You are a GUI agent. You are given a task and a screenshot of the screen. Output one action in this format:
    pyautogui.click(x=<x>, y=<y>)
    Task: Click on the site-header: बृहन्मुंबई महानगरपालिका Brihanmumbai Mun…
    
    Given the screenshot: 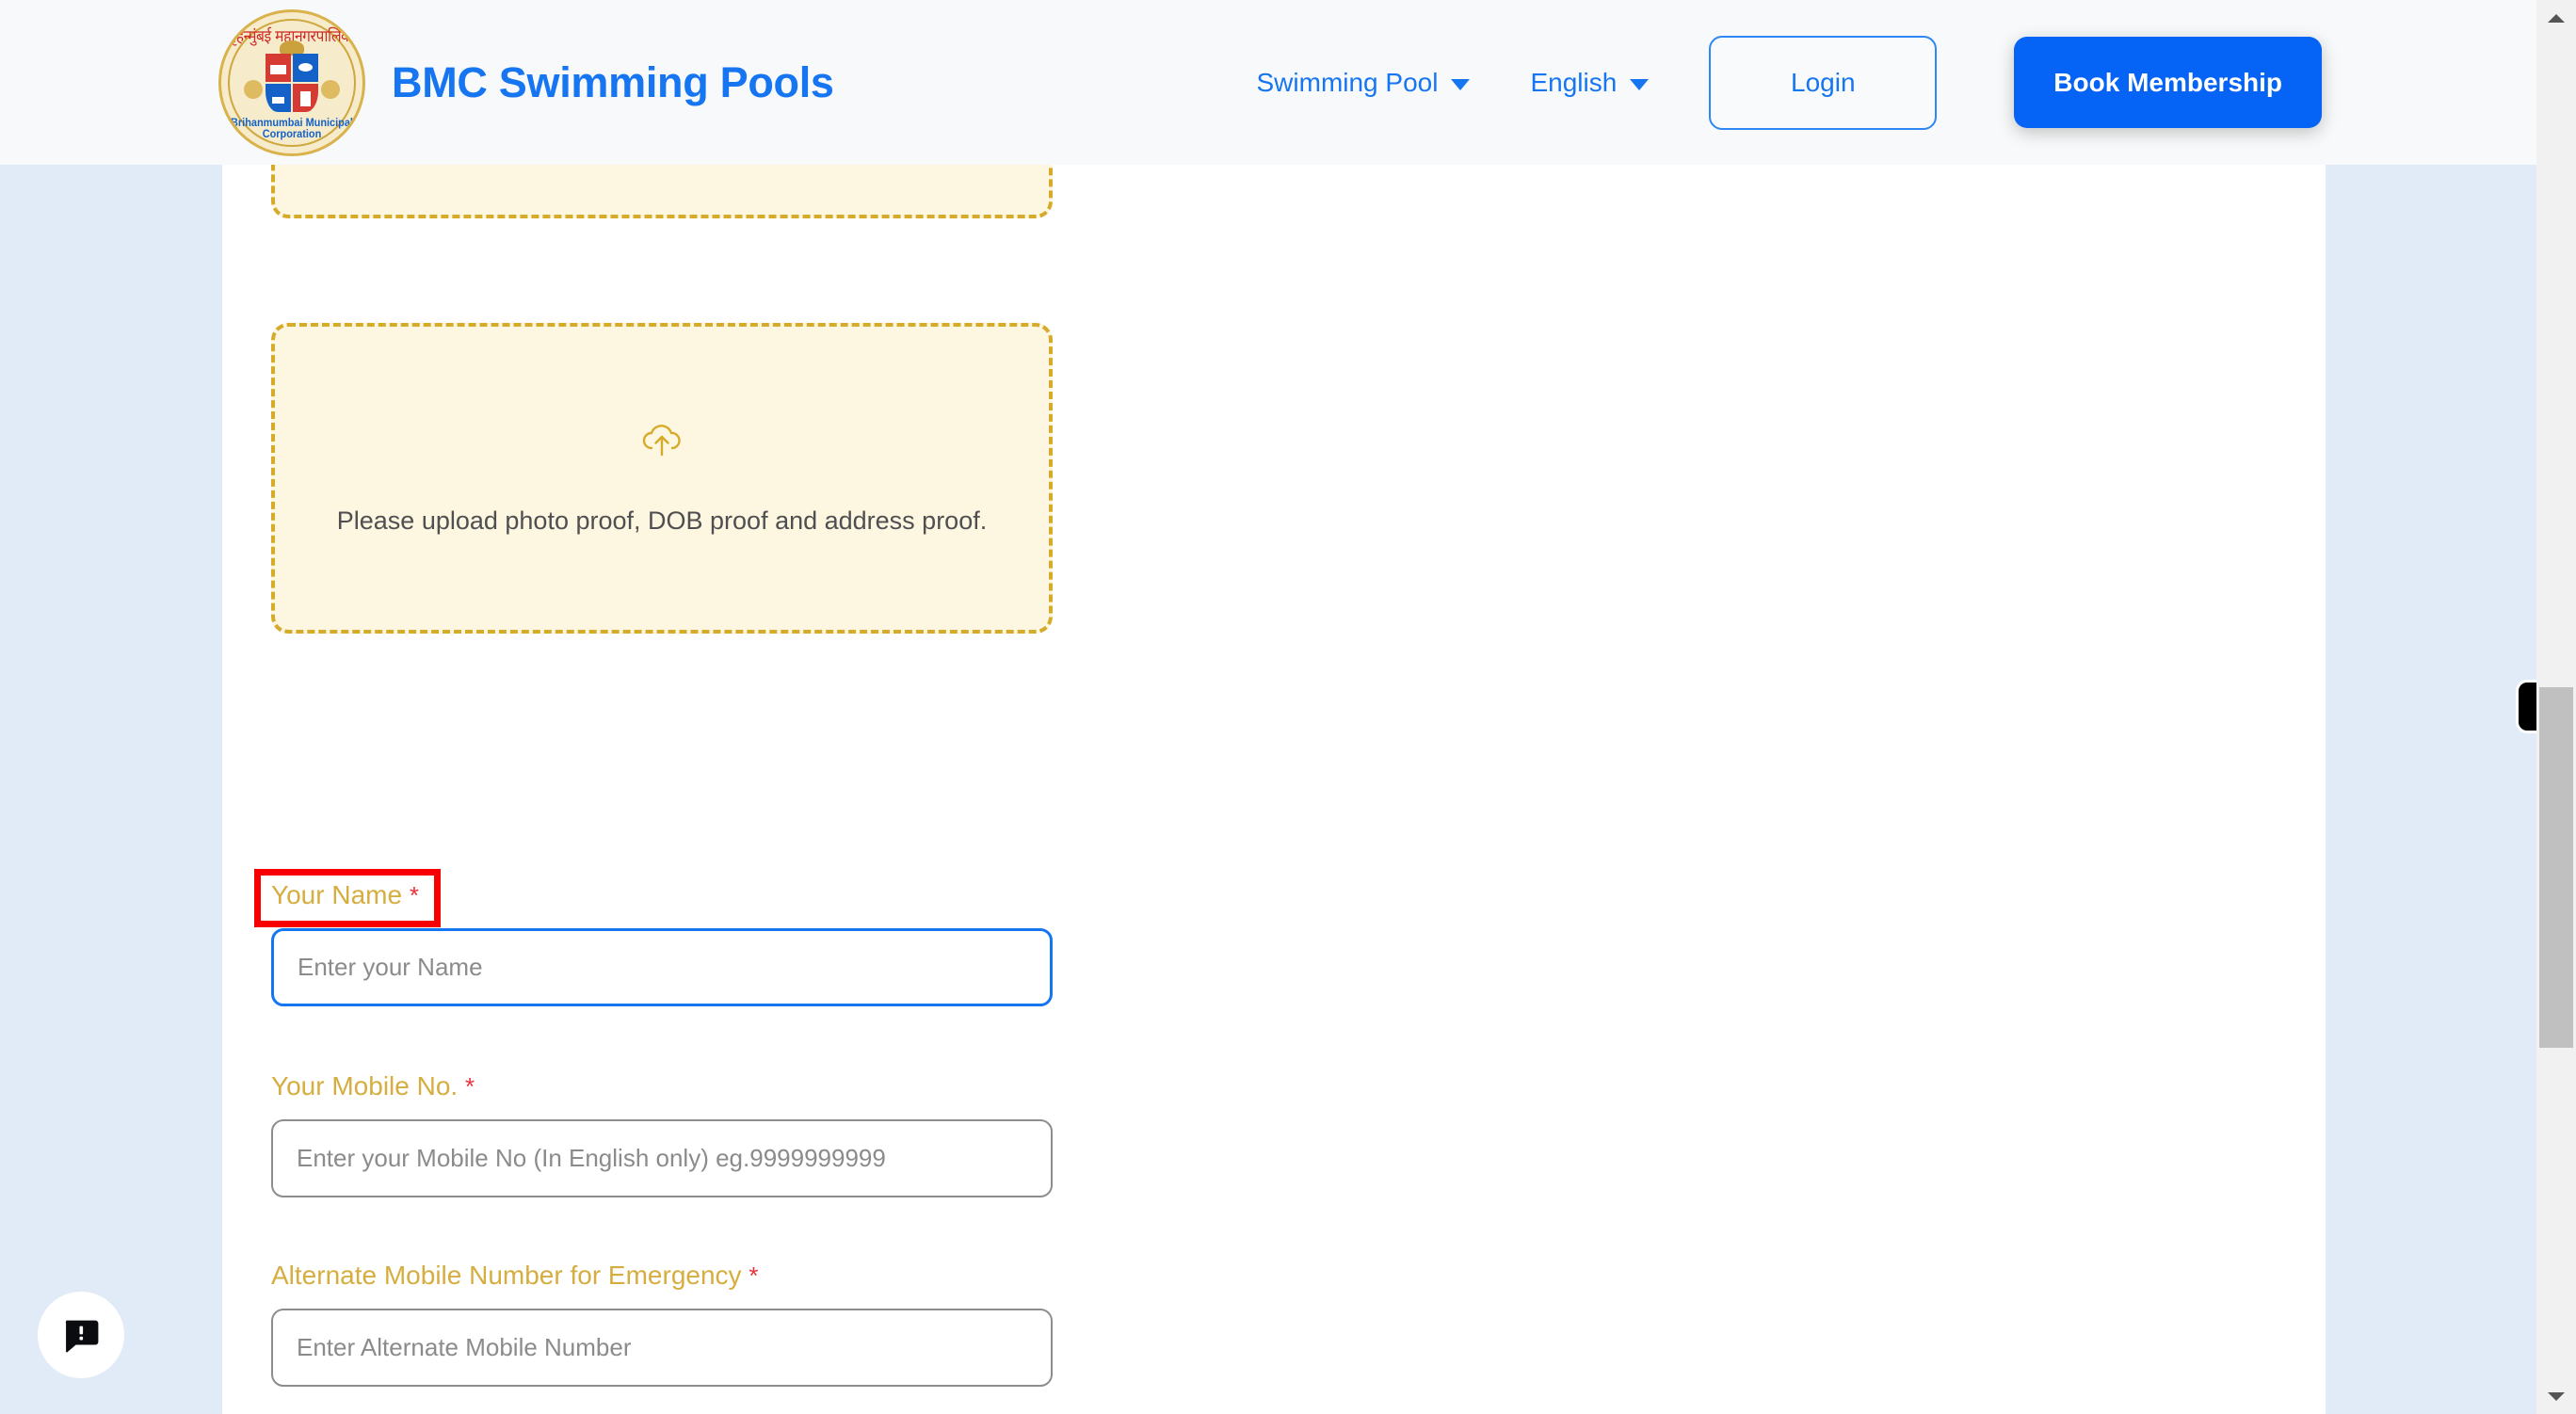 What is the action you would take?
    pyautogui.click(x=1268, y=82)
    